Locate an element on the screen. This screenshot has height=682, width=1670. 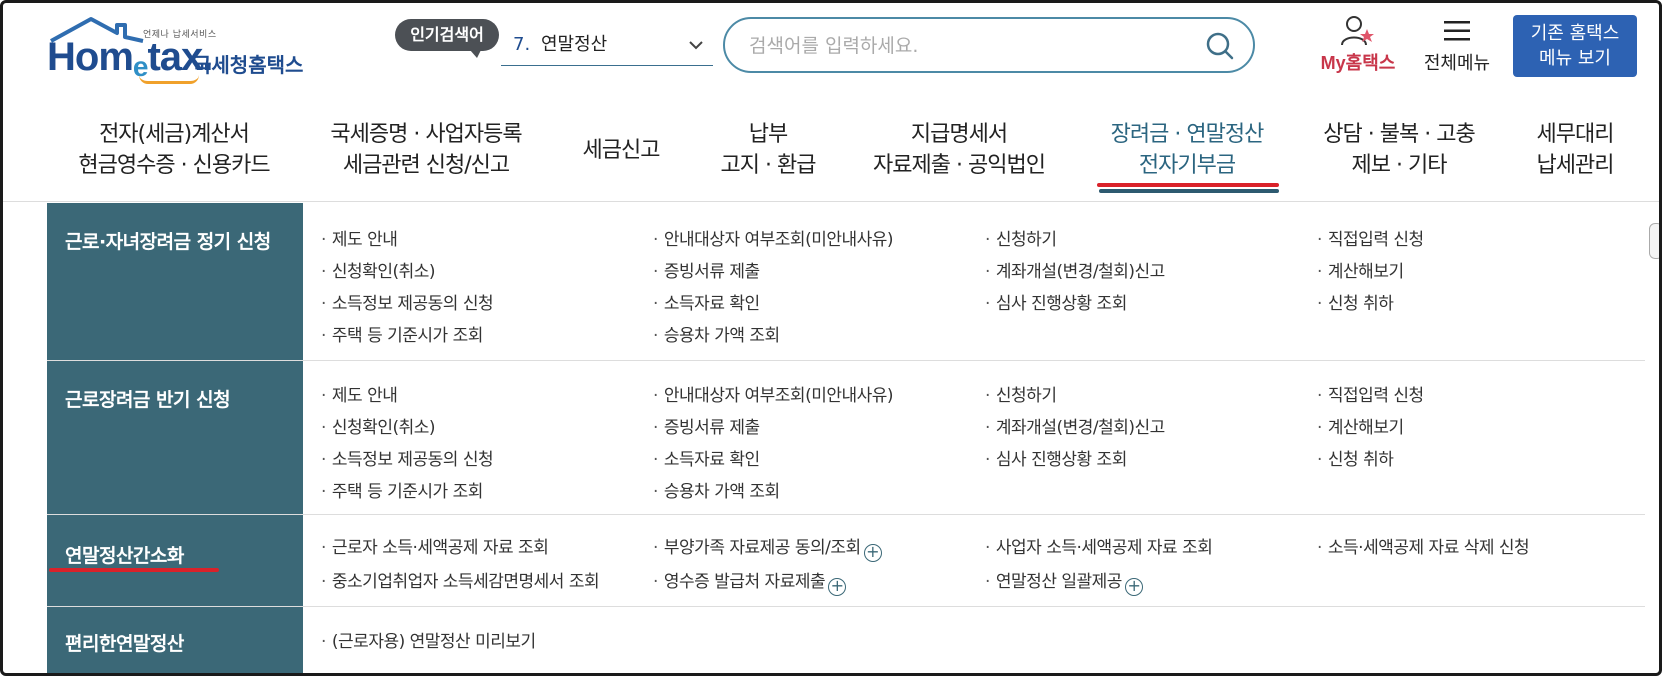
menu-link: (근로자용) 연말정산 미리보기 is located at coordinates (428, 639).